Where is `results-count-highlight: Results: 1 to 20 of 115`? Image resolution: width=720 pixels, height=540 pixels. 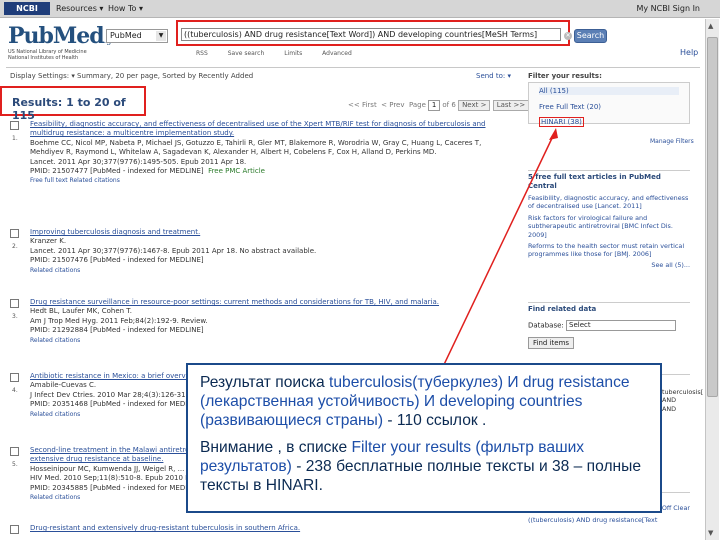 results-count-highlight: Results: 1 to 20 of 115 is located at coordinates (73, 104).